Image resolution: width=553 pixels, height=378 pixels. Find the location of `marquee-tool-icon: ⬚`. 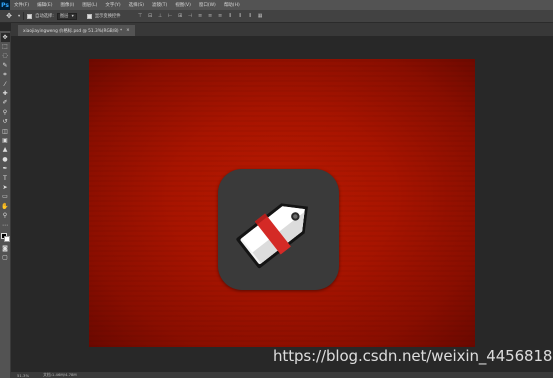

marquee-tool-icon: ⬚ is located at coordinates (5, 46).